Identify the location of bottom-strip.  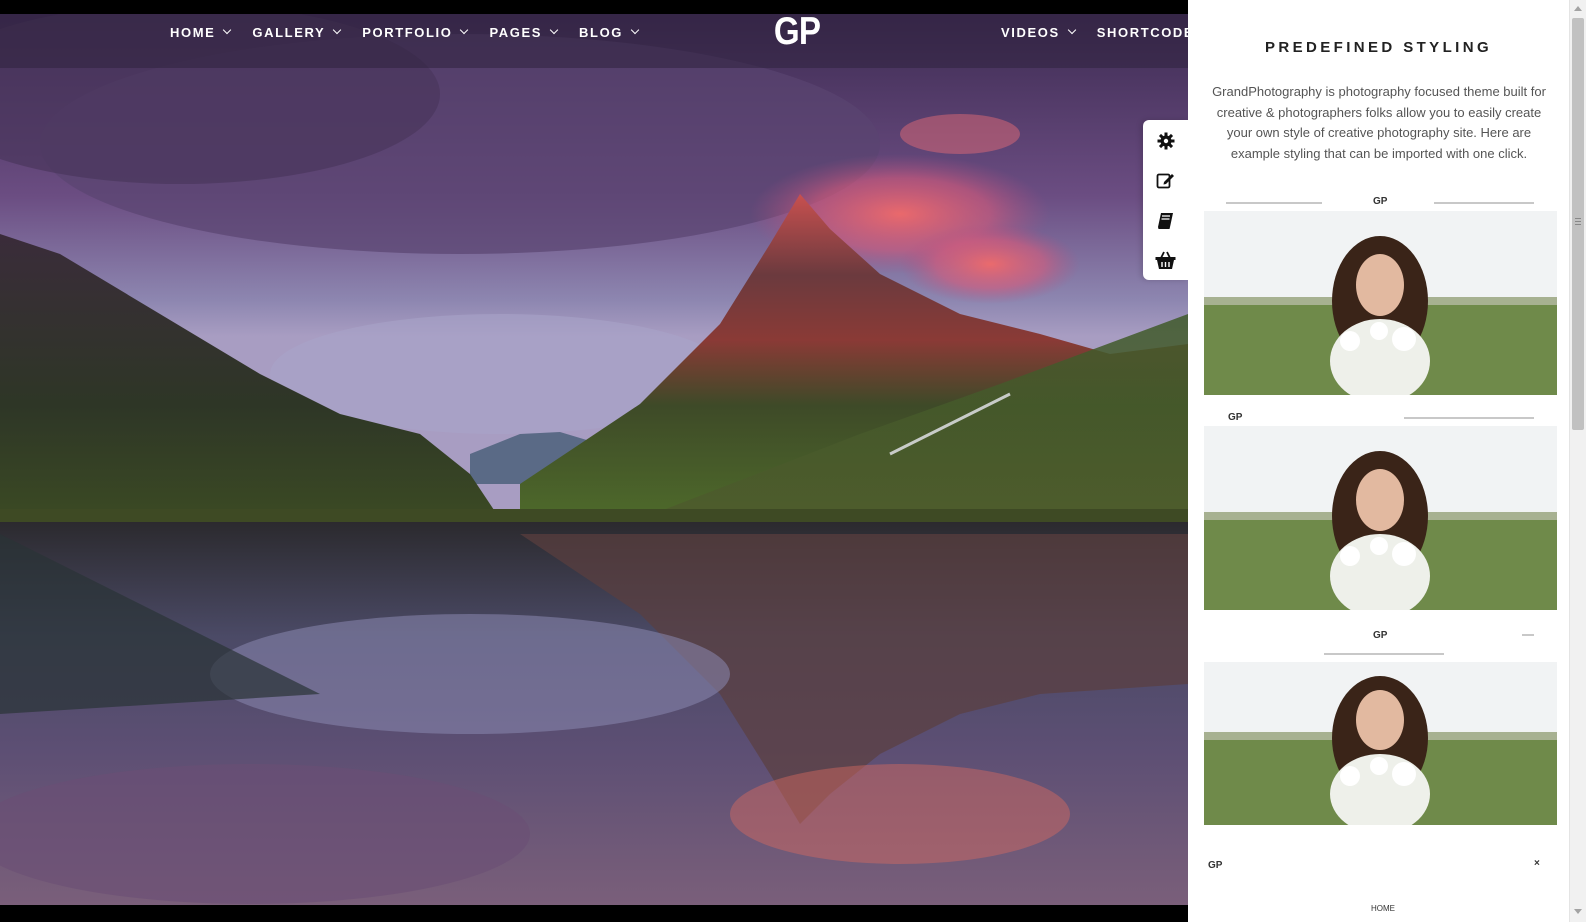
(594, 913).